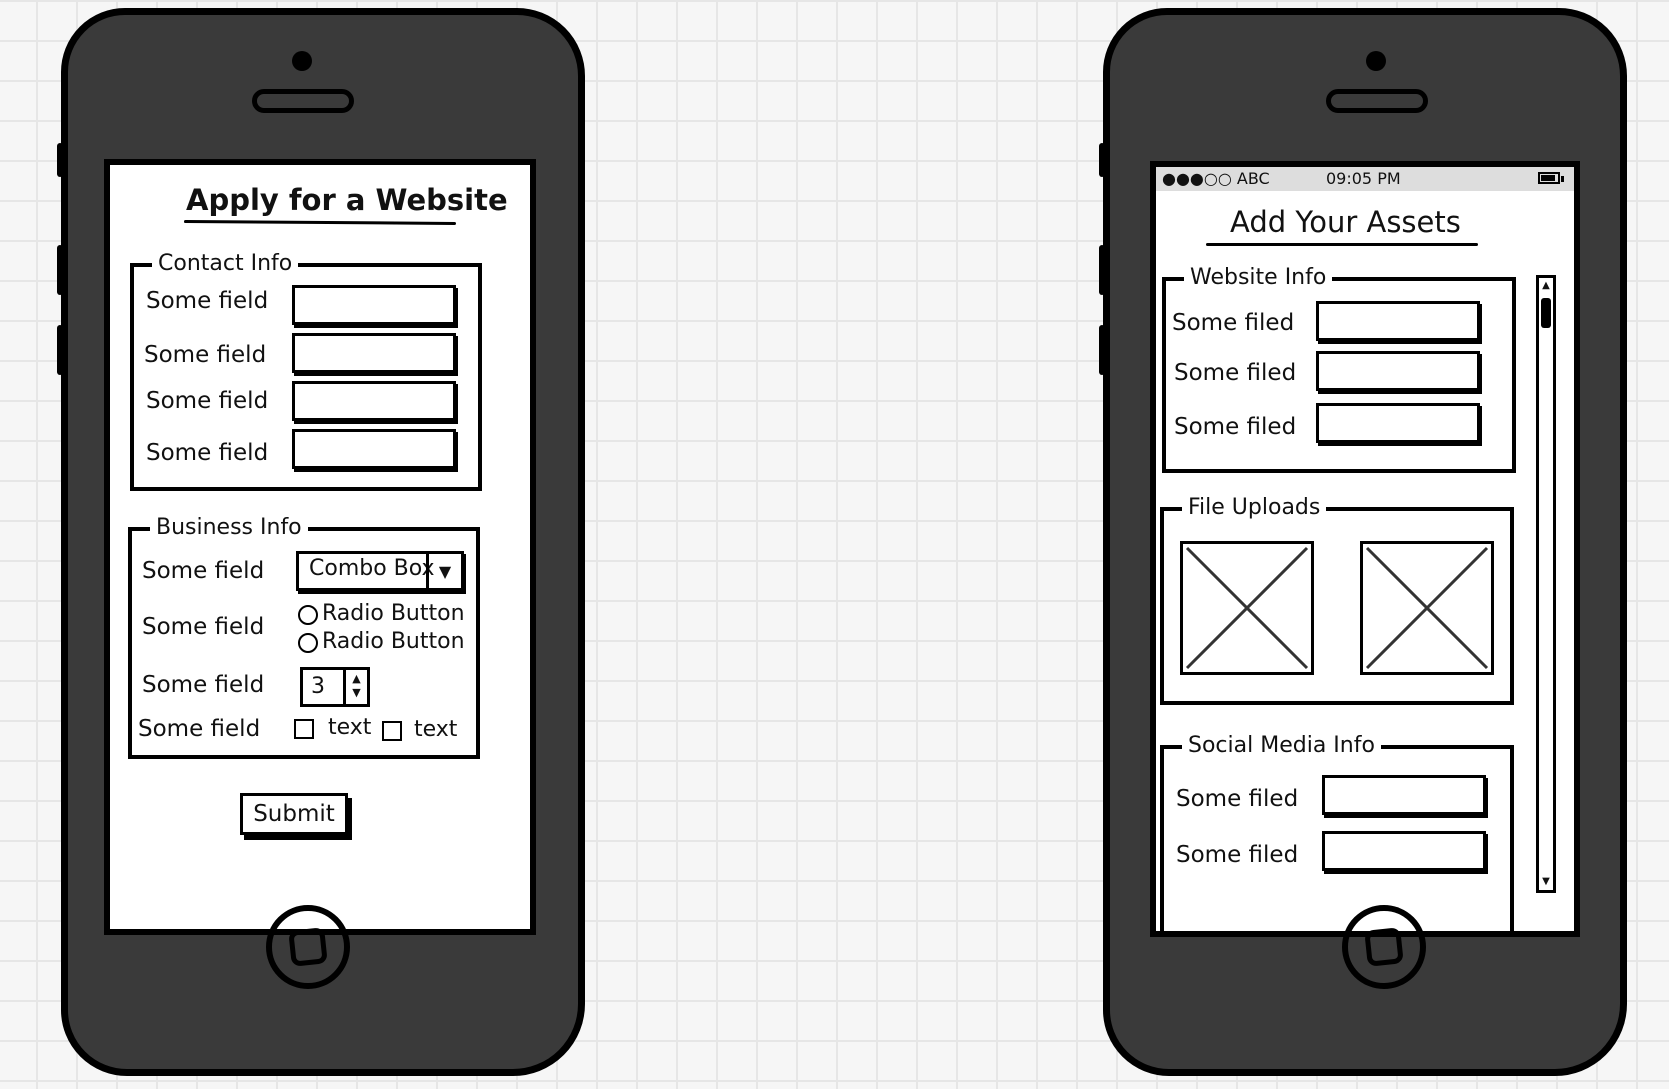 The width and height of the screenshot is (1669, 1089). Describe the element at coordinates (1562, 179) in the screenshot. I see `battery-tip-icon` at that location.